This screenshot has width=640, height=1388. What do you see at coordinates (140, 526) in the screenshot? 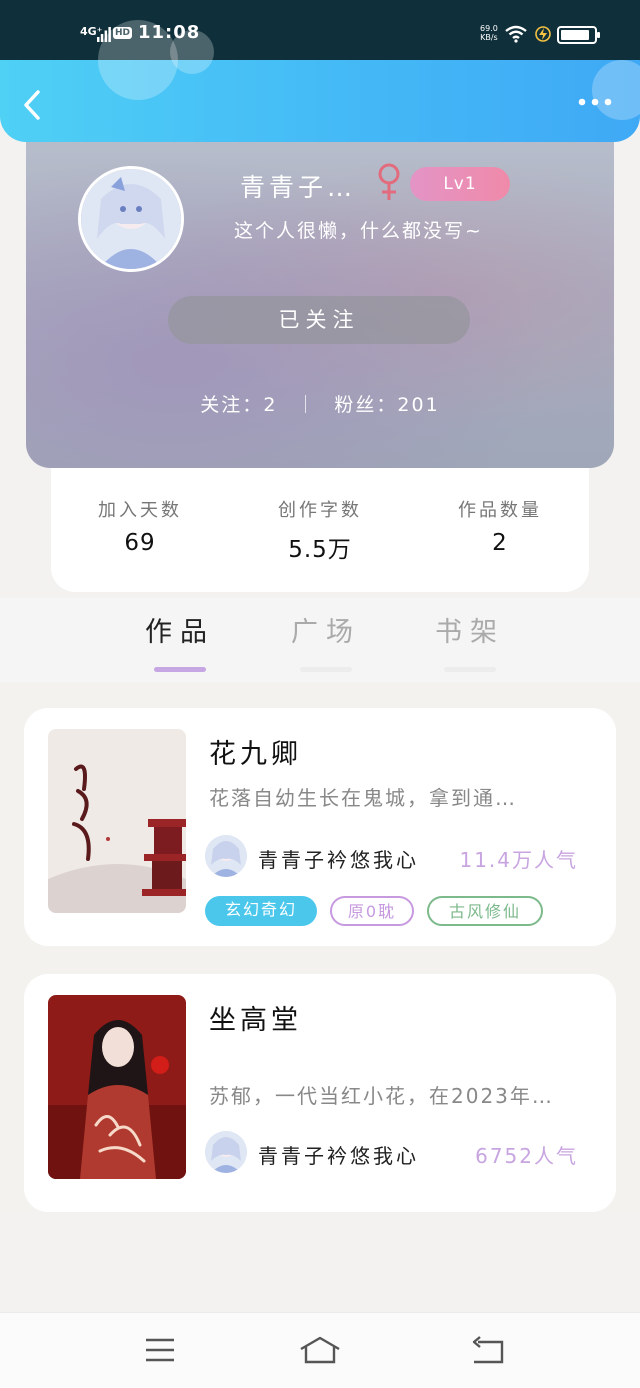
I see `stat-join-days: 加入天数 69` at bounding box center [140, 526].